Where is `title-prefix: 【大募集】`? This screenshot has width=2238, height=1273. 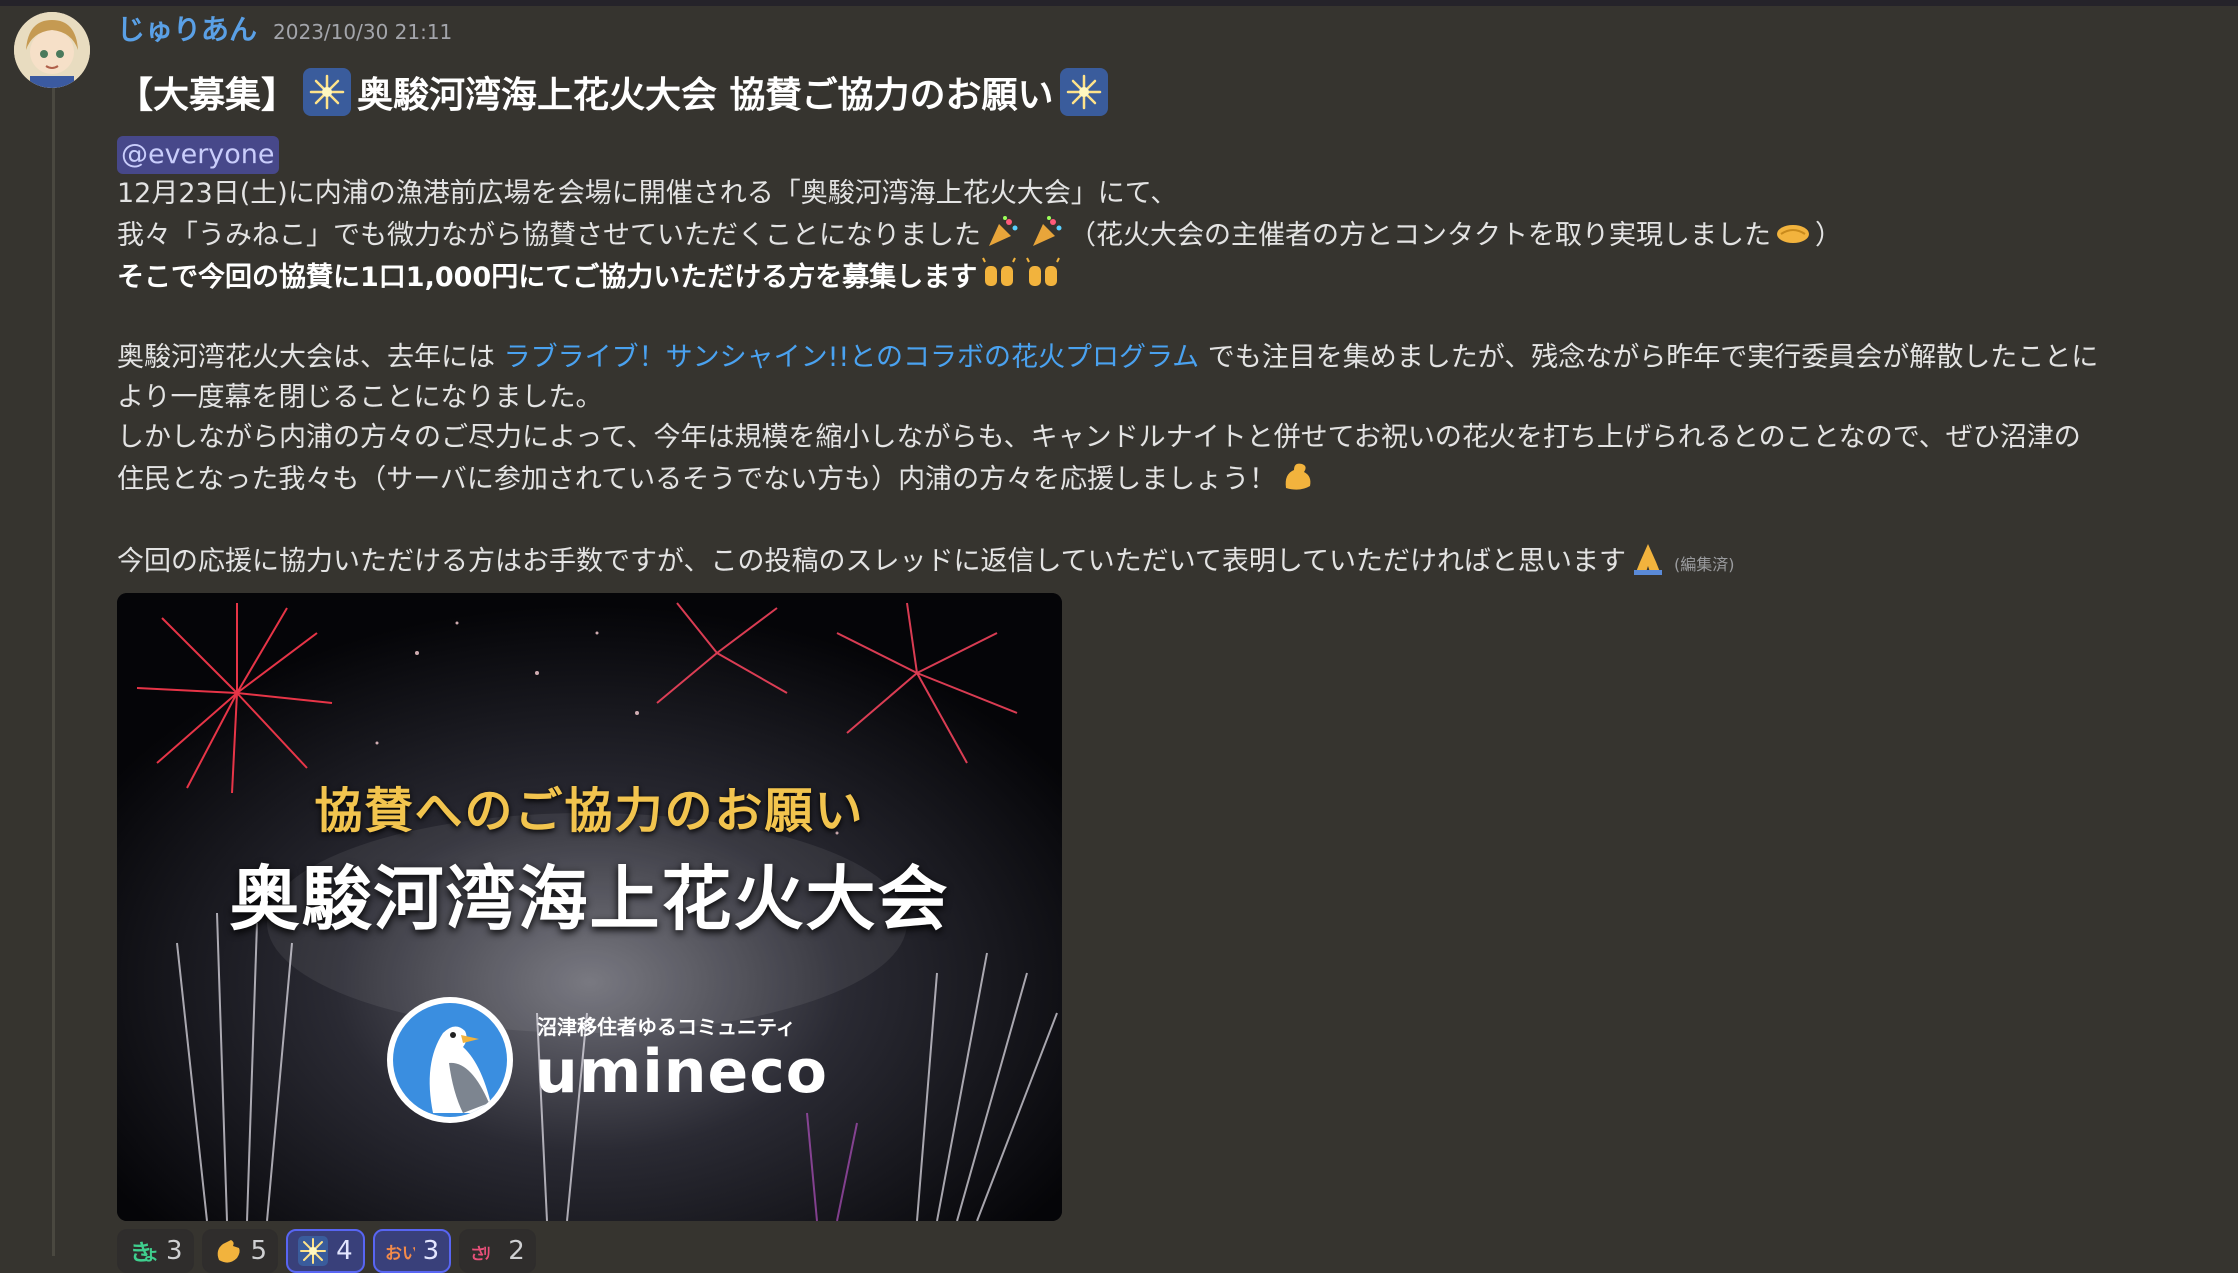 title-prefix: 【大募集】 is located at coordinates (207, 95).